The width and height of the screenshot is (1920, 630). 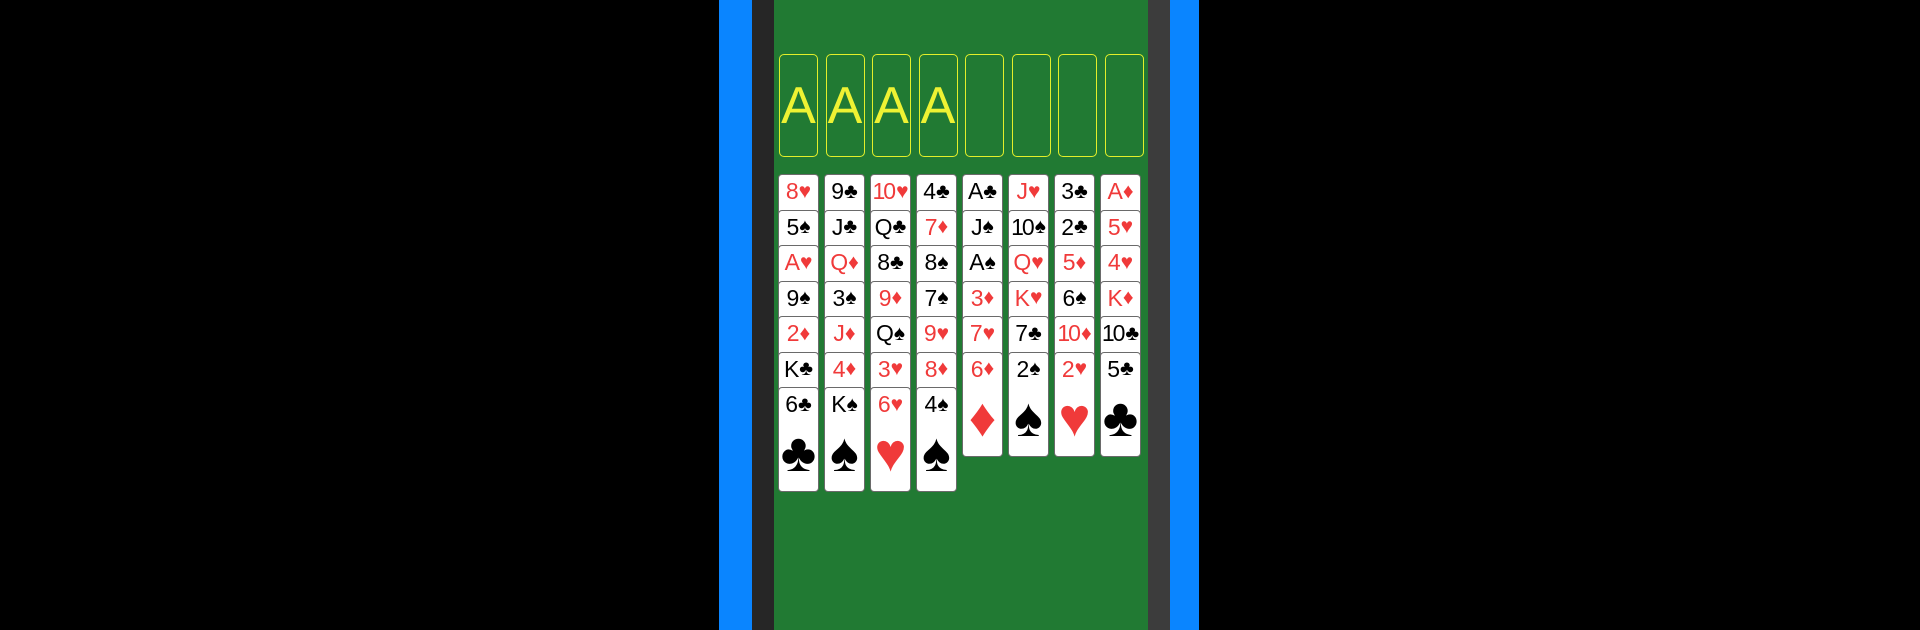 What do you see at coordinates (798, 105) in the screenshot?
I see `foundation-slot-1: A` at bounding box center [798, 105].